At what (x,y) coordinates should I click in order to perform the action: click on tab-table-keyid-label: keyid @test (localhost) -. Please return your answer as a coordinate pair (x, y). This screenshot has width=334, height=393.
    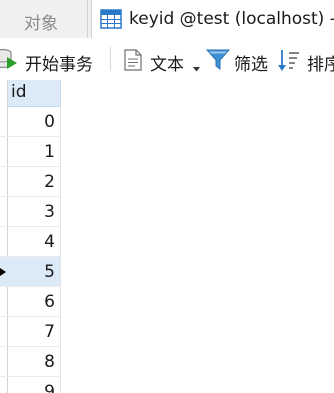
    Looking at the image, I should click on (231, 19).